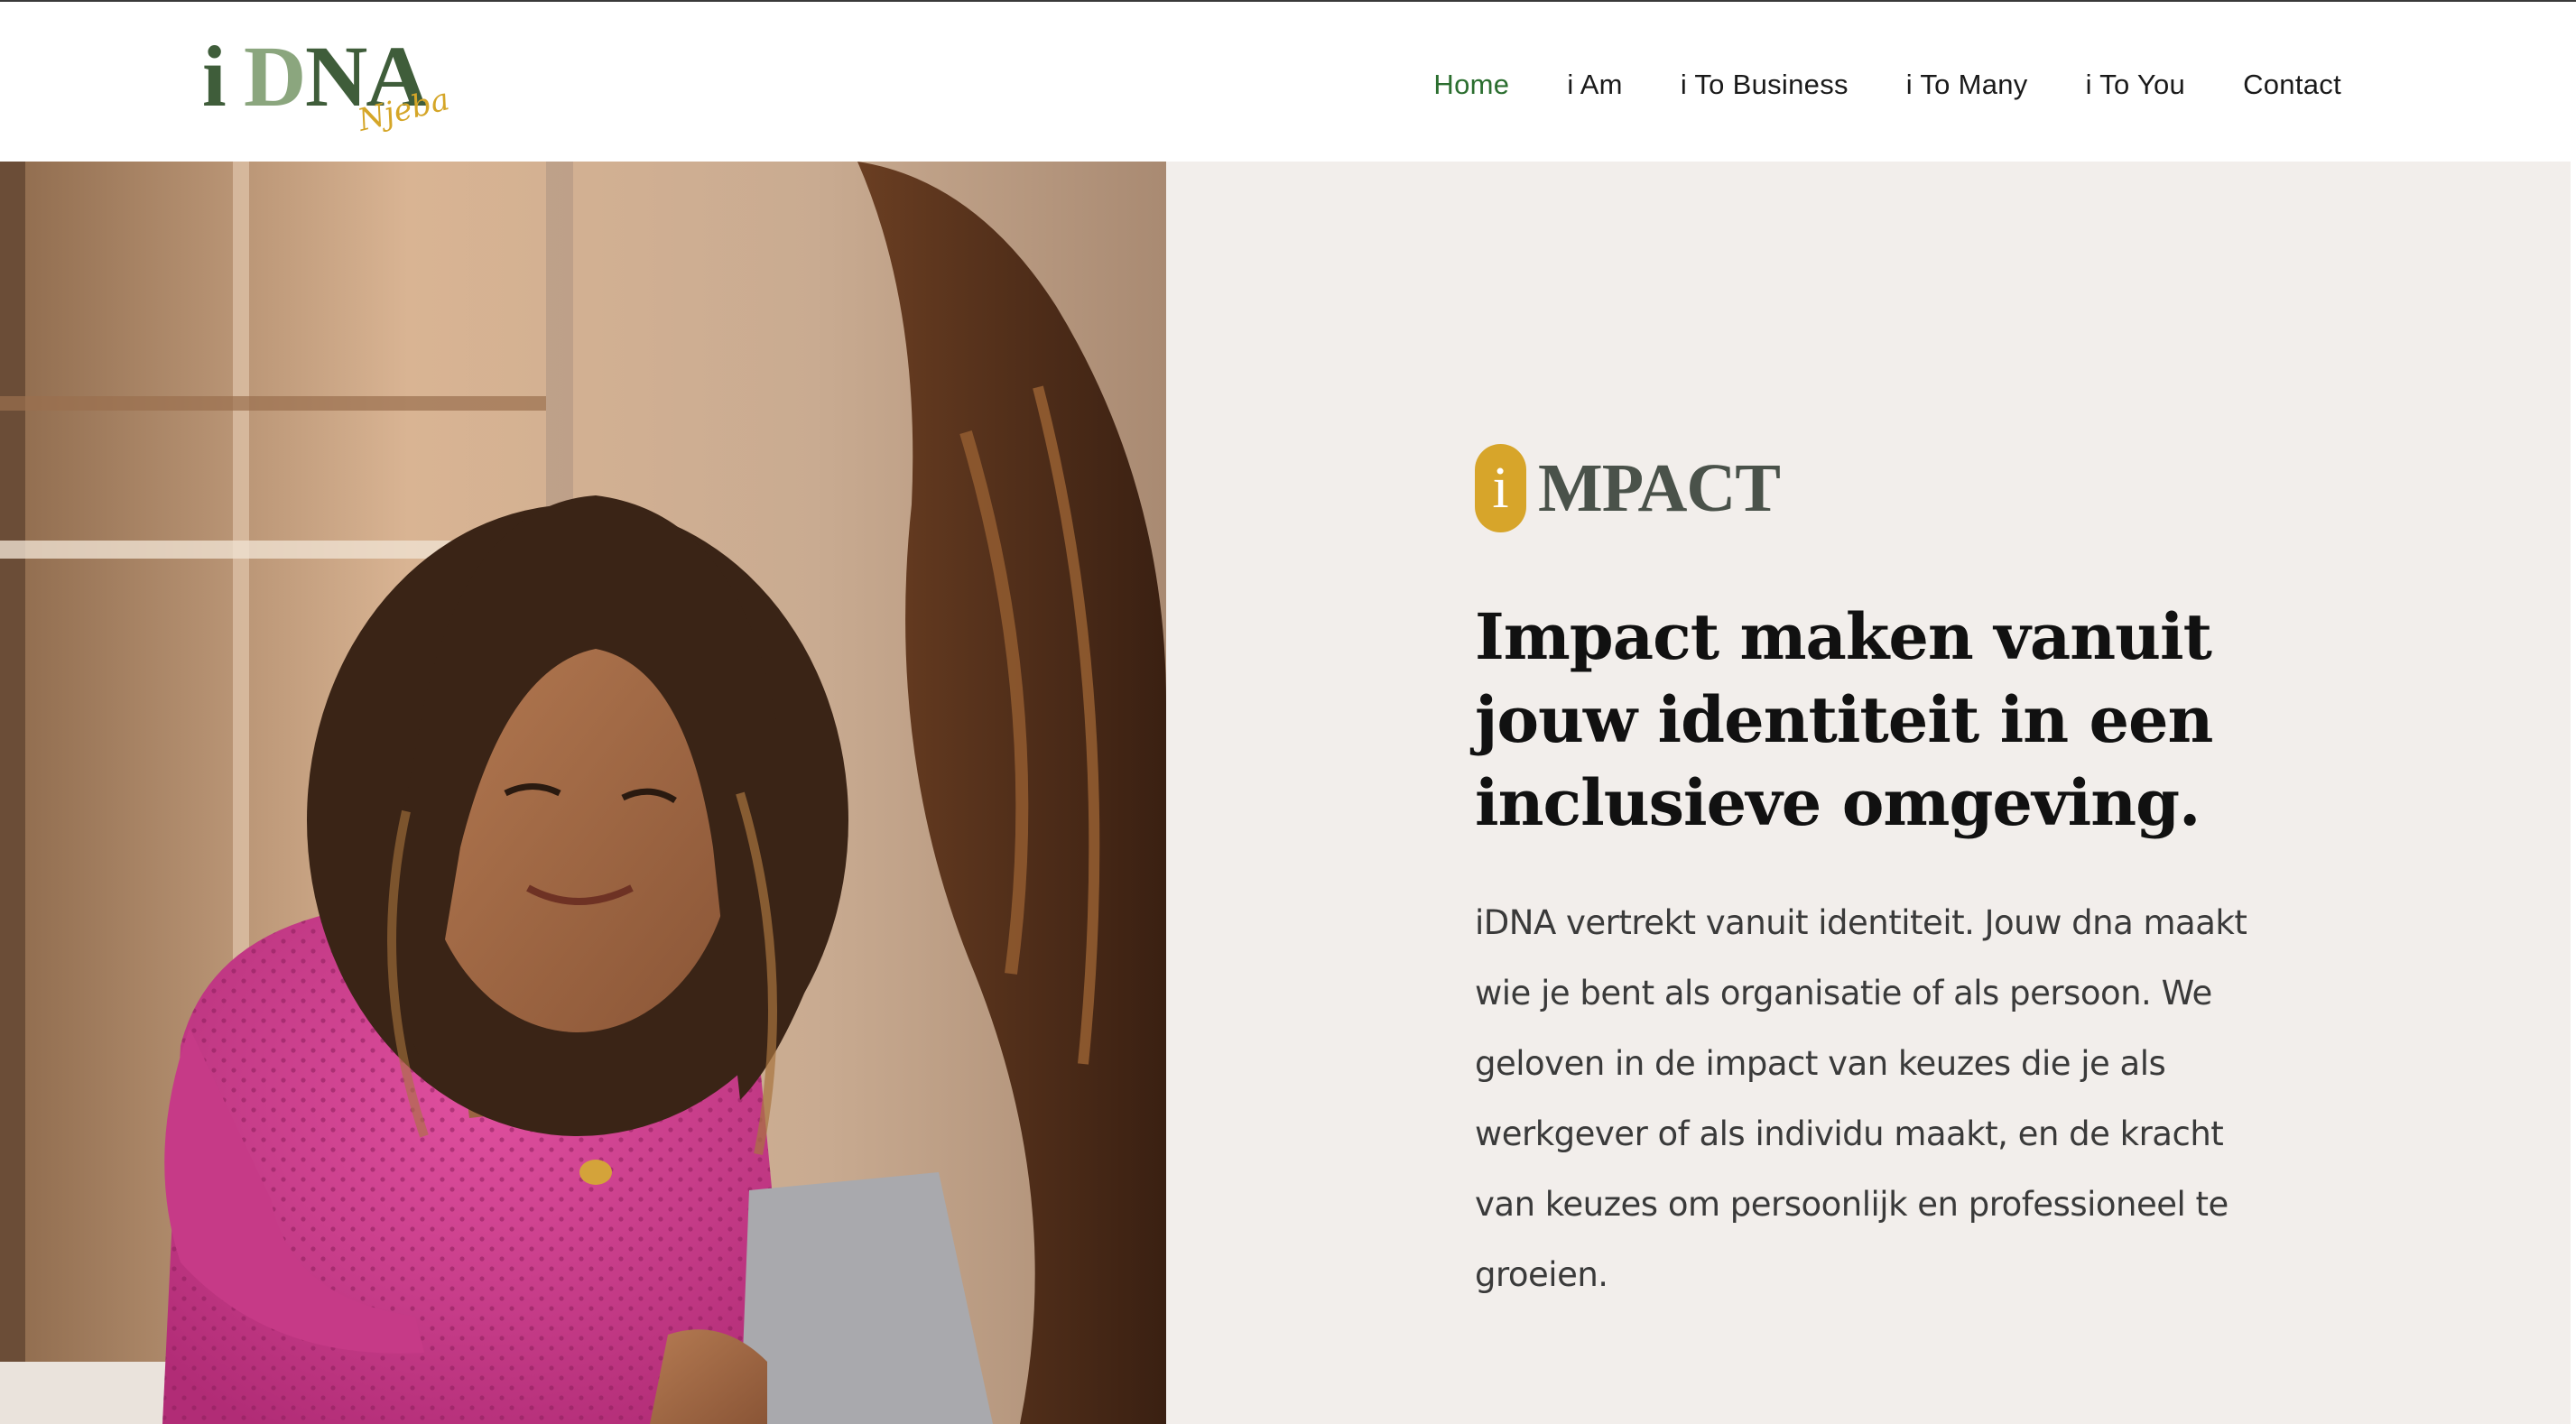 The height and width of the screenshot is (1424, 2576). Describe the element at coordinates (214, 76) in the screenshot. I see `logo-letter-i: i` at that location.